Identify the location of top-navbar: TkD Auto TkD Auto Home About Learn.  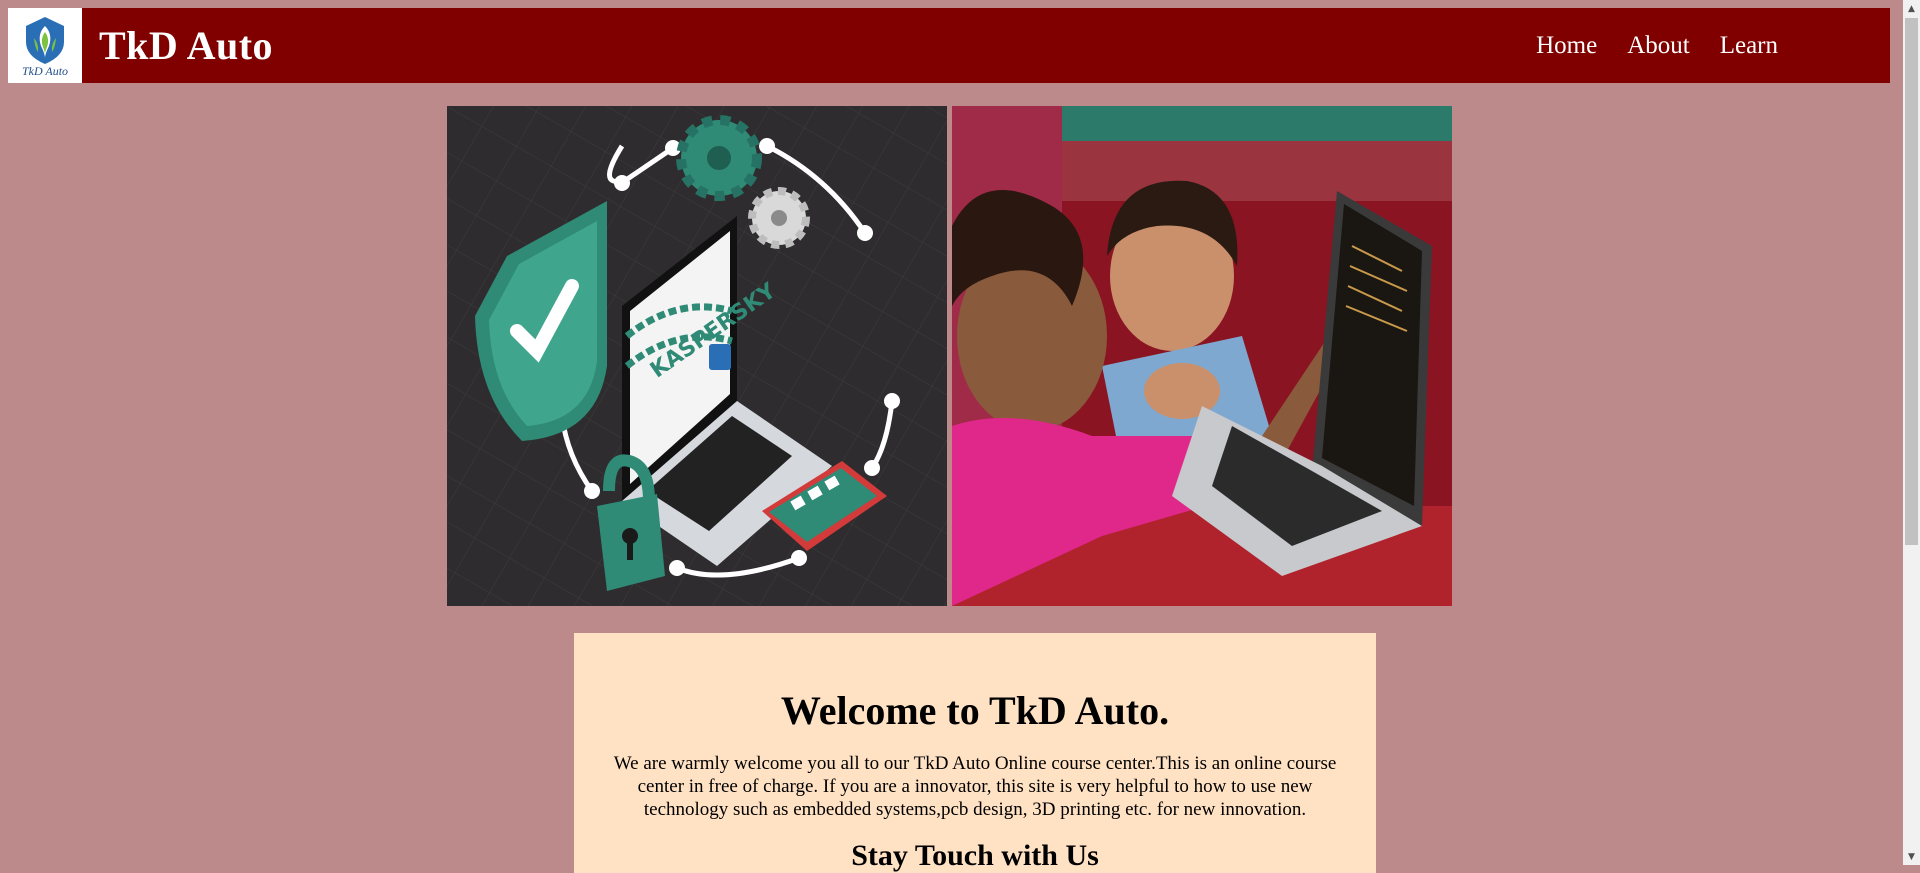
(949, 45).